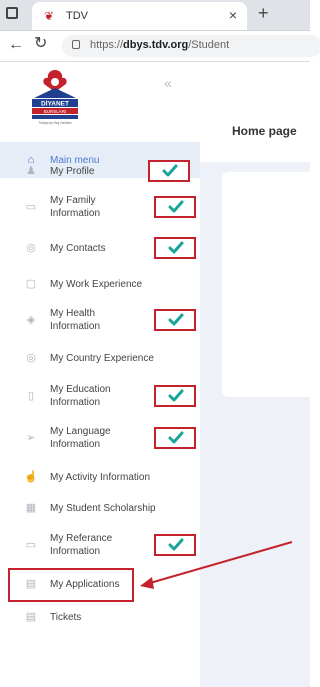 The width and height of the screenshot is (320, 687). I want to click on sidebar-item-label: My Profile, so click(72, 171).